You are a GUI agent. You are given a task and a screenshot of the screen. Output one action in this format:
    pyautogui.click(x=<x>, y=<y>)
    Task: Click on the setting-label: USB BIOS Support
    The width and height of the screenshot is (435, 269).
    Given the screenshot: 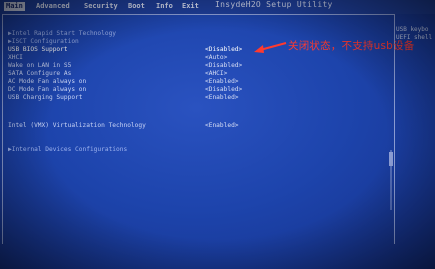 What is the action you would take?
    pyautogui.click(x=38, y=49)
    